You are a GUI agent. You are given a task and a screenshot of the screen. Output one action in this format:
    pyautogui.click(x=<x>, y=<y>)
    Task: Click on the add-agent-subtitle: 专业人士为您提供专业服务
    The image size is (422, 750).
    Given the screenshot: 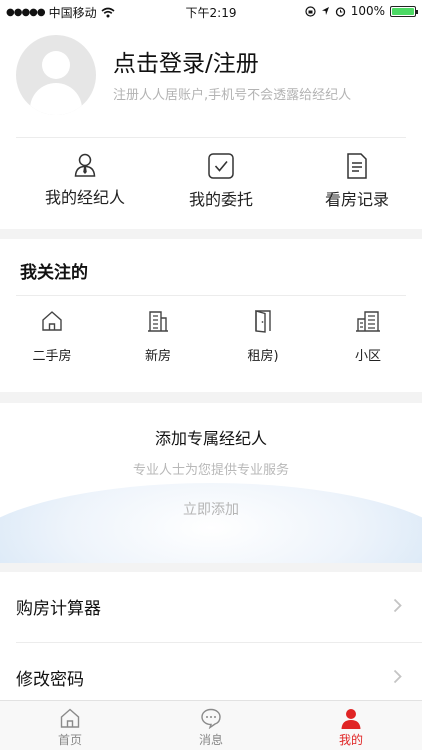 What is the action you would take?
    pyautogui.click(x=210, y=470)
    